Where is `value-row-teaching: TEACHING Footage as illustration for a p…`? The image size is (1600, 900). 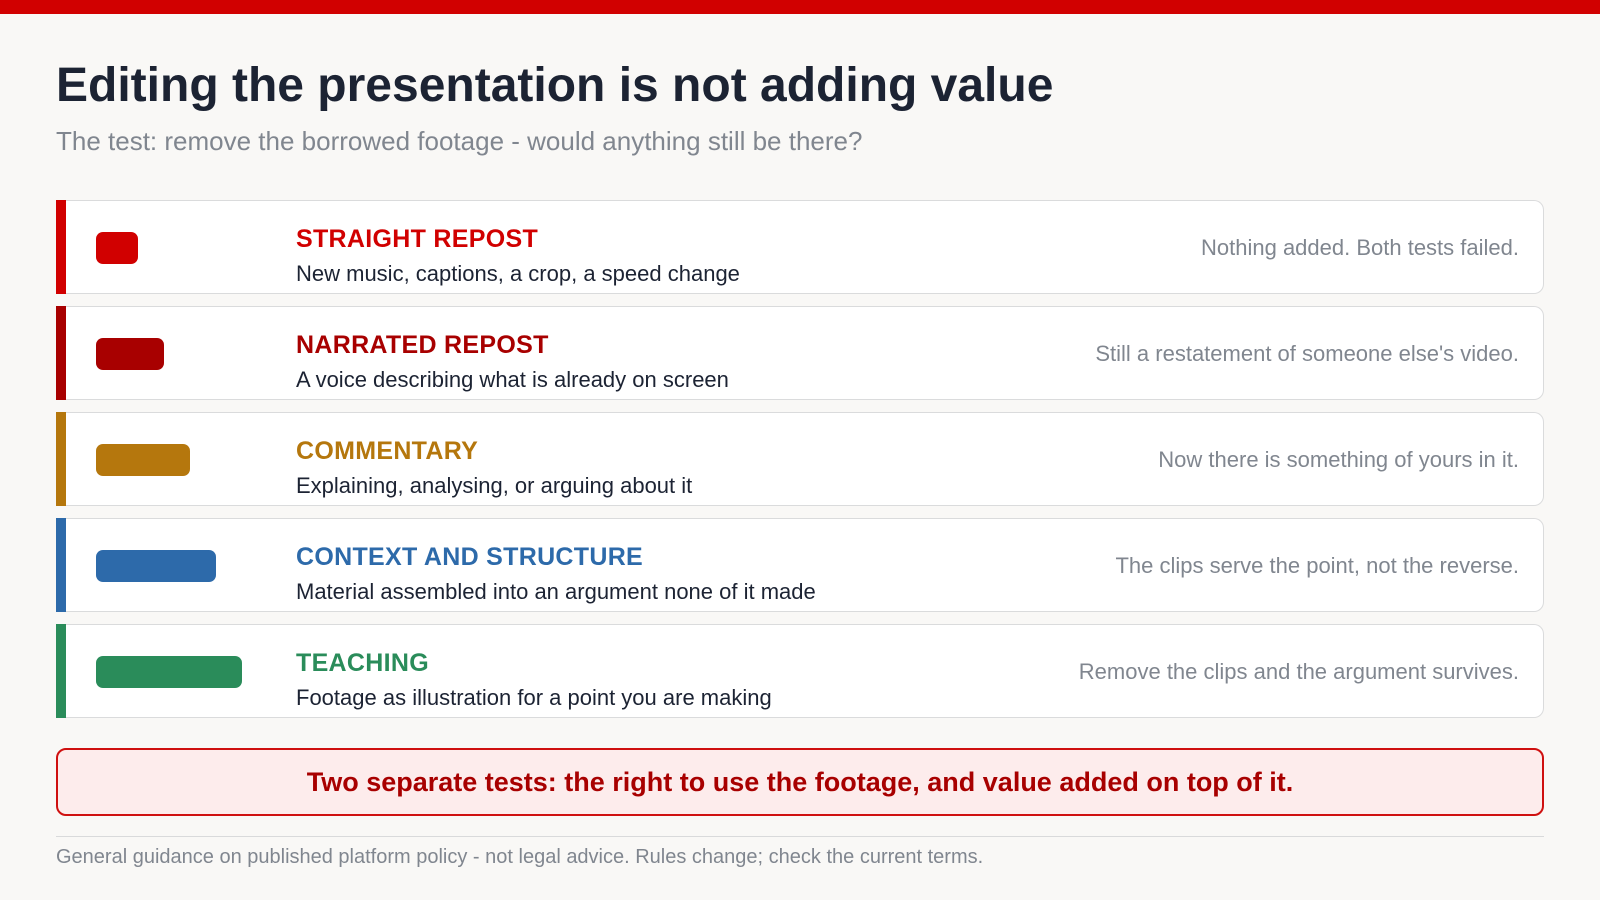 value-row-teaching: TEACHING Footage as illustration for a p… is located at coordinates (800, 671).